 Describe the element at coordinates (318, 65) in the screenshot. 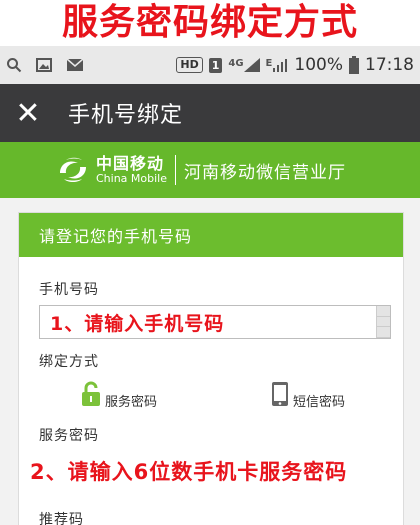

I see `battery-percent: 100%` at that location.